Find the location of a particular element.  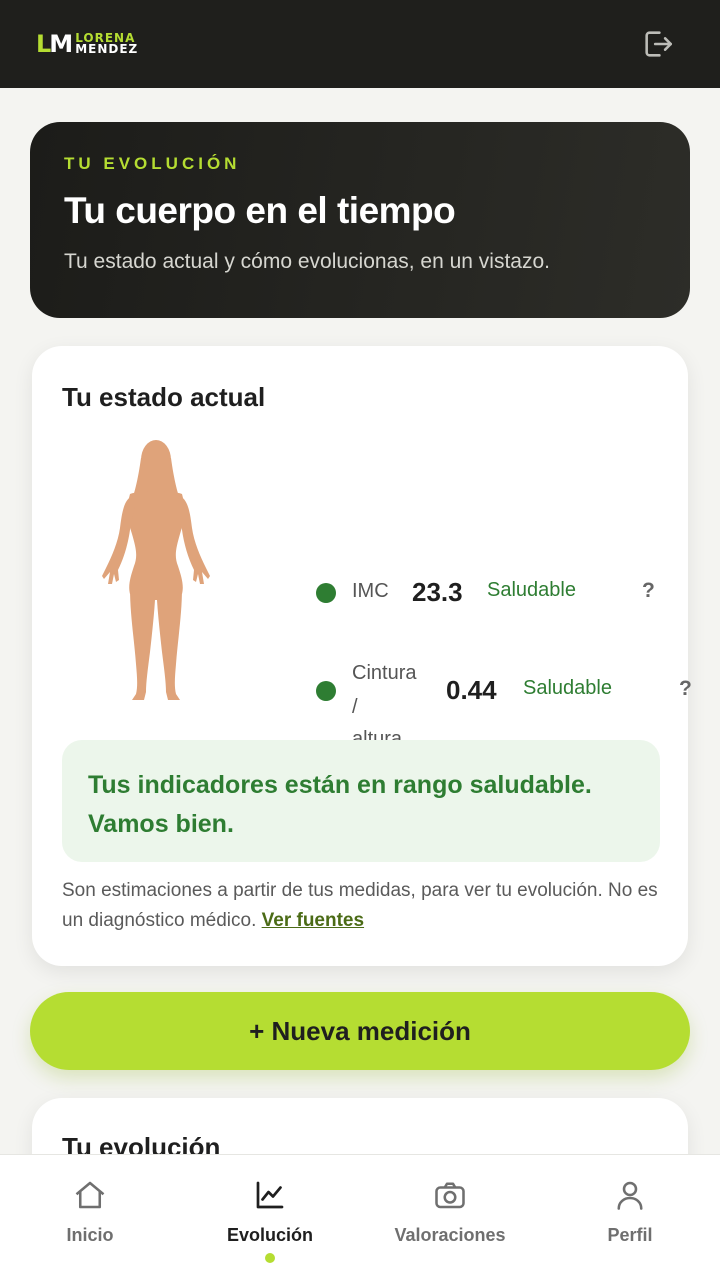

metric-waist-height-help-button: ? is located at coordinates (685, 689).